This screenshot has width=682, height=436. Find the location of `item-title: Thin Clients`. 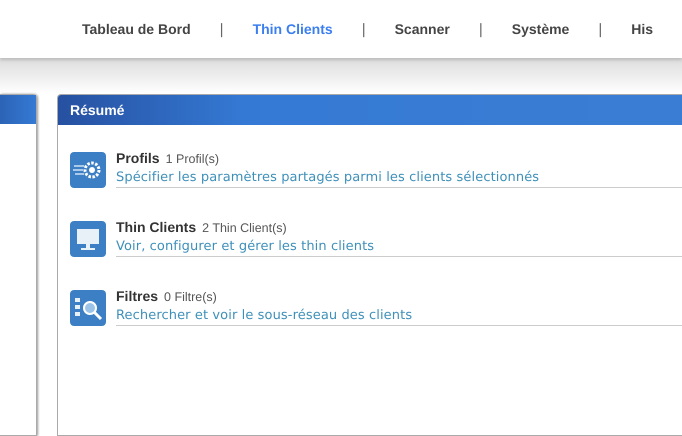

item-title: Thin Clients is located at coordinates (156, 227).